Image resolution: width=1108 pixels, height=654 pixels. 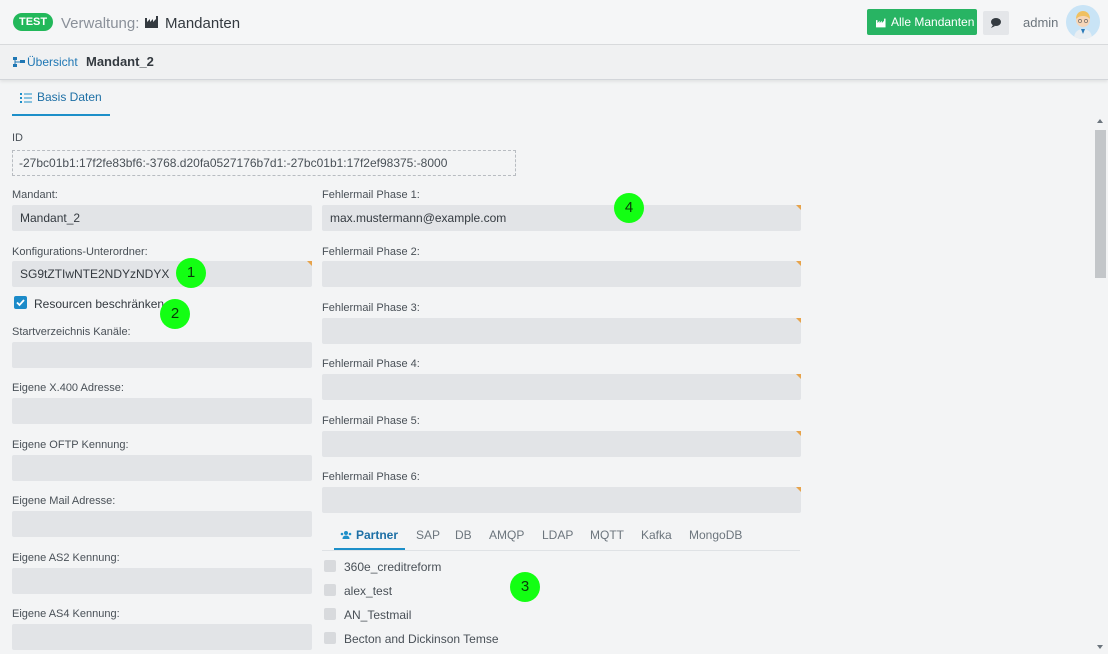 What do you see at coordinates (377, 535) in the screenshot?
I see `subtab-partner-label: Partner` at bounding box center [377, 535].